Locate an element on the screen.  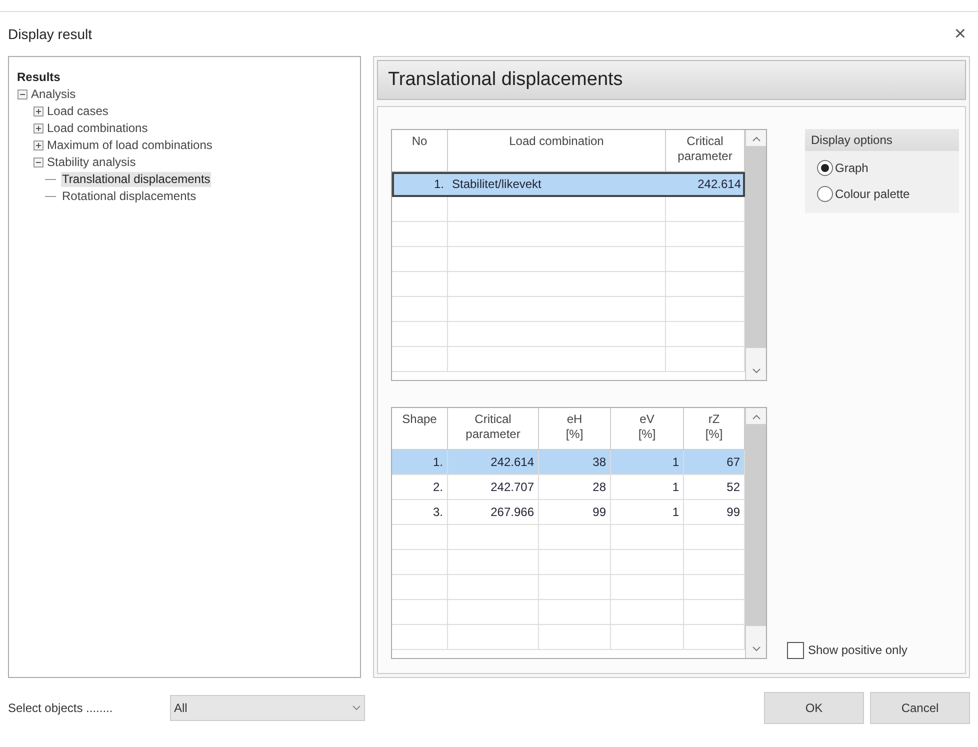
column-header: Critical parameter is located at coordinates (493, 428).